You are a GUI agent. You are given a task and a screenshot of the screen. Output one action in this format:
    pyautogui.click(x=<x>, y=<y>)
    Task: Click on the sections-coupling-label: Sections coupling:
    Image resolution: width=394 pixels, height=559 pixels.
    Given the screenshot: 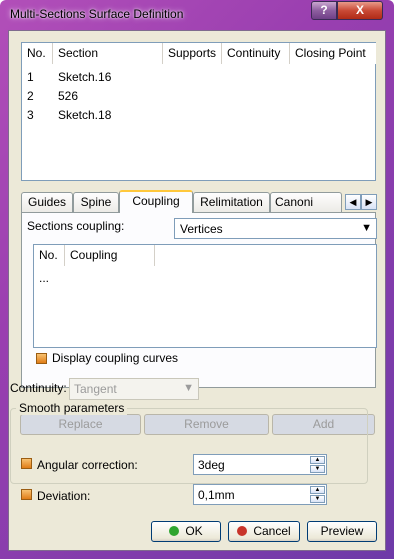 What is the action you would take?
    pyautogui.click(x=76, y=226)
    